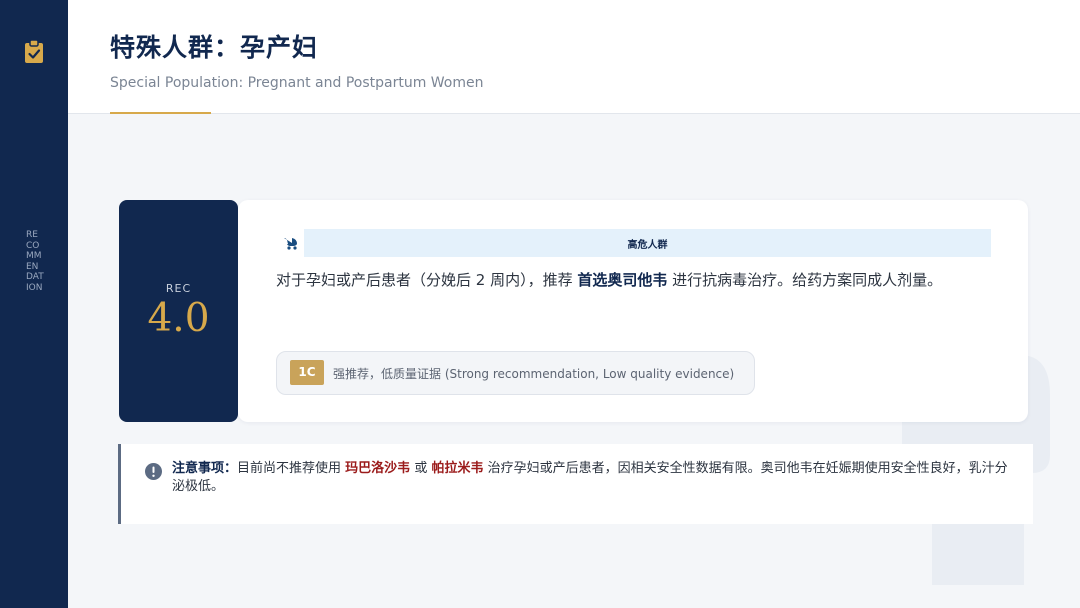 The height and width of the screenshot is (608, 1080). I want to click on exclamation-circle-icon, so click(153, 471).